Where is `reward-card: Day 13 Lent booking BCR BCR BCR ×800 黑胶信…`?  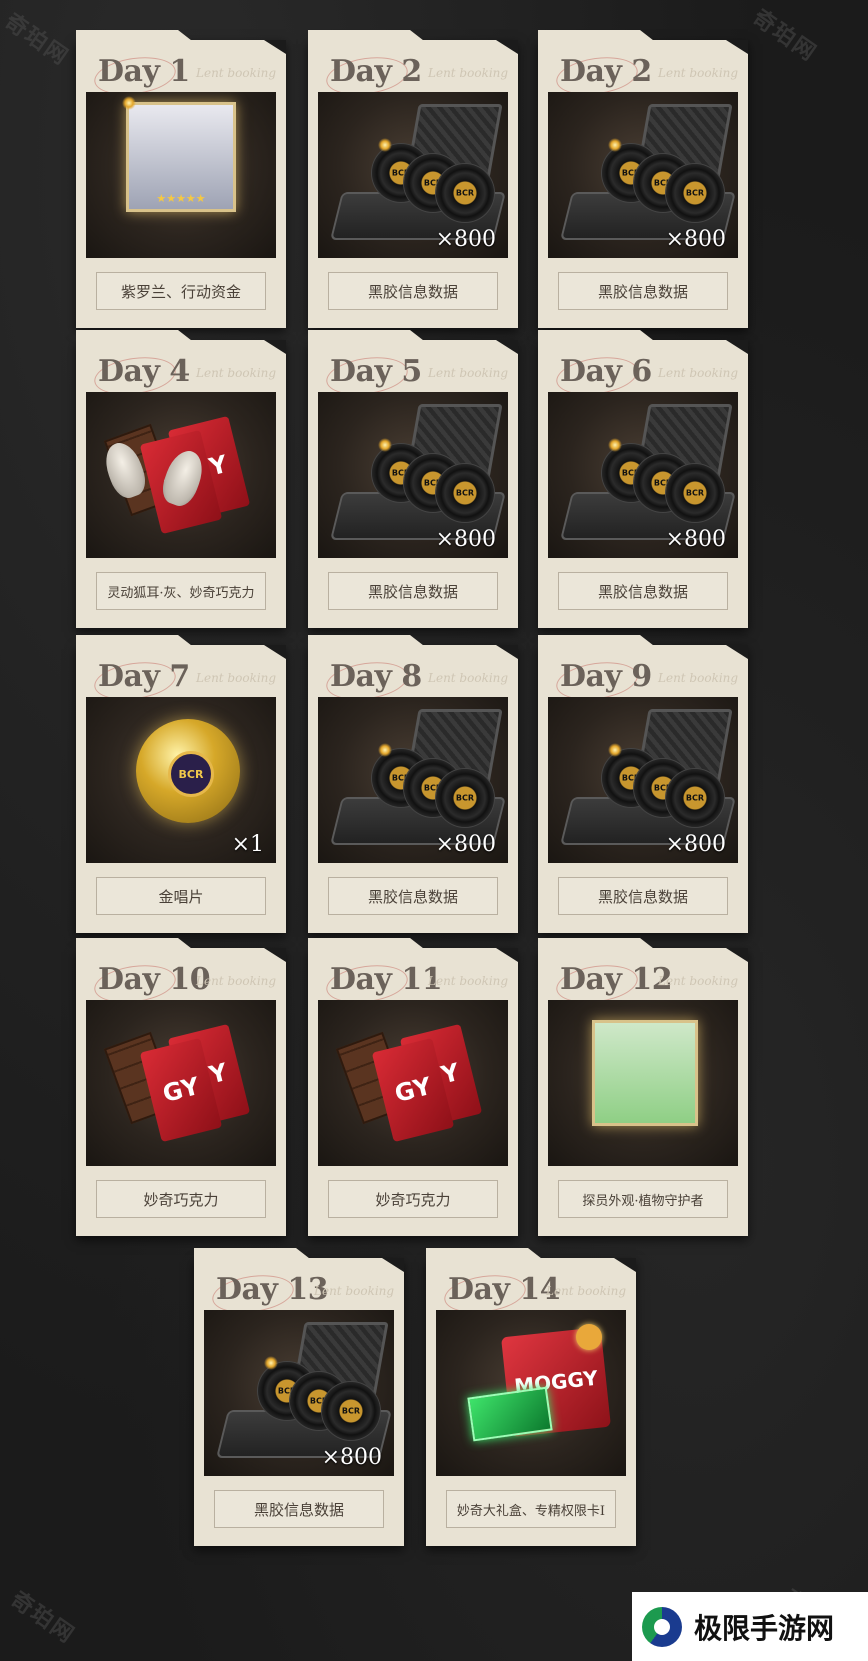 reward-card: Day 13 Lent booking BCR BCR BCR ×800 黑胶信… is located at coordinates (299, 1397).